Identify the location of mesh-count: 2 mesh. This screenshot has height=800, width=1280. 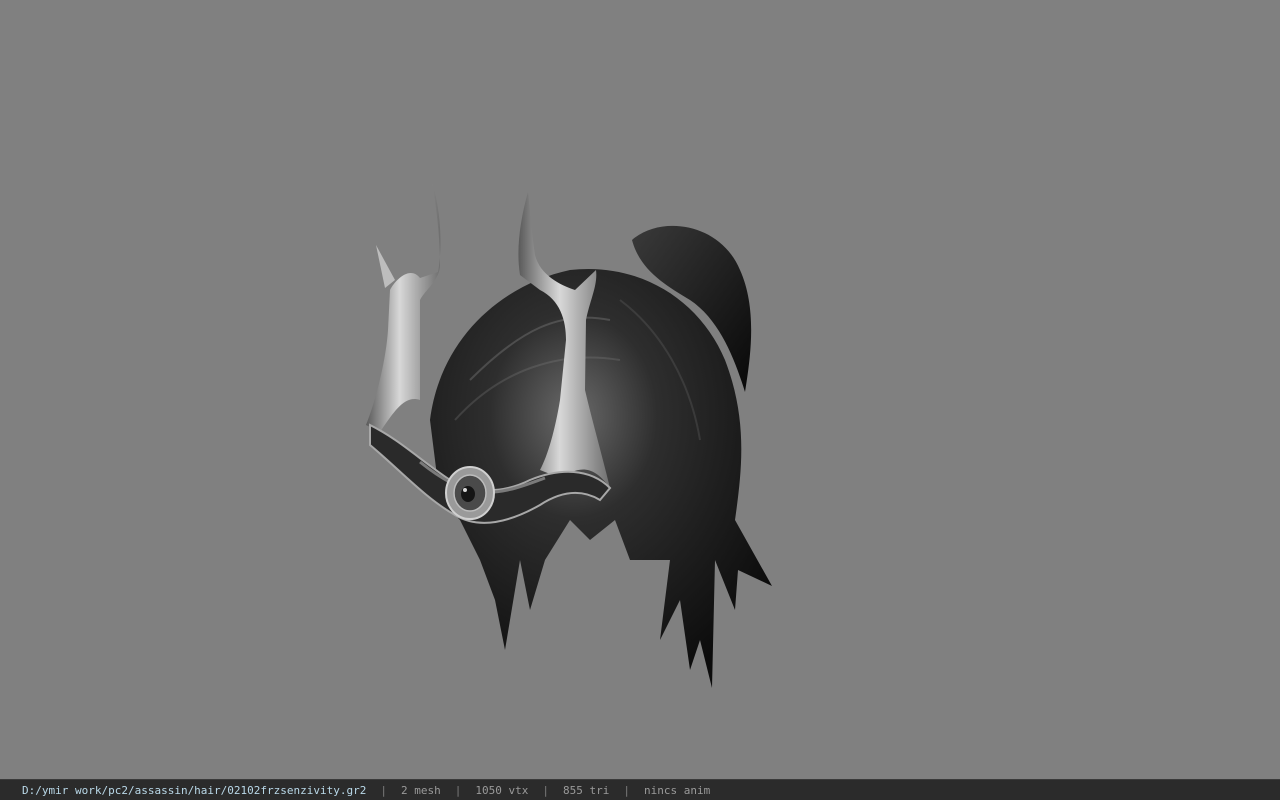
(421, 790).